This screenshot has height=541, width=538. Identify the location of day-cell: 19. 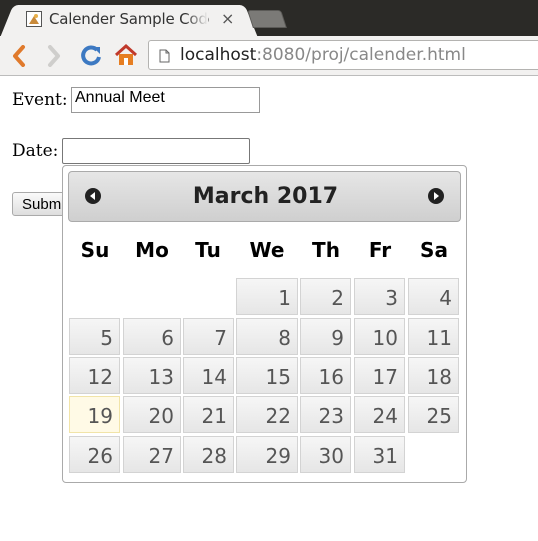
(94, 414).